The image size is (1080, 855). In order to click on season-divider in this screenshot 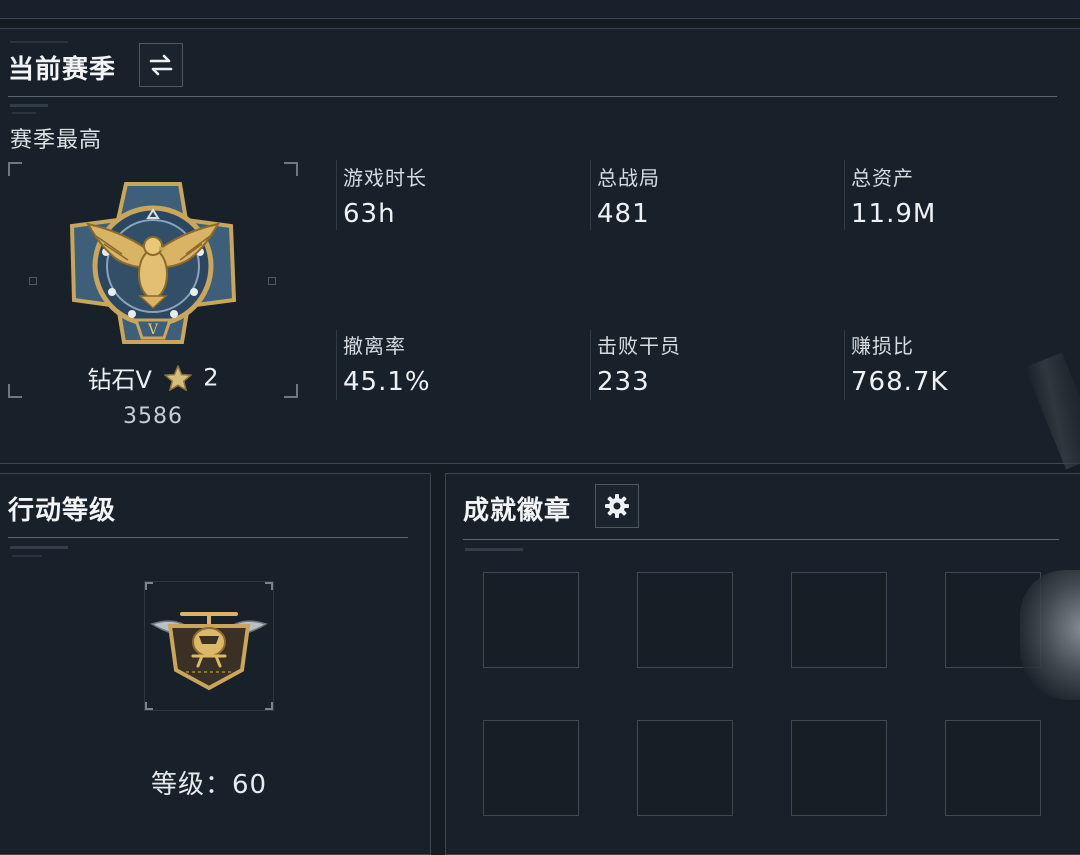, I will do `click(532, 96)`.